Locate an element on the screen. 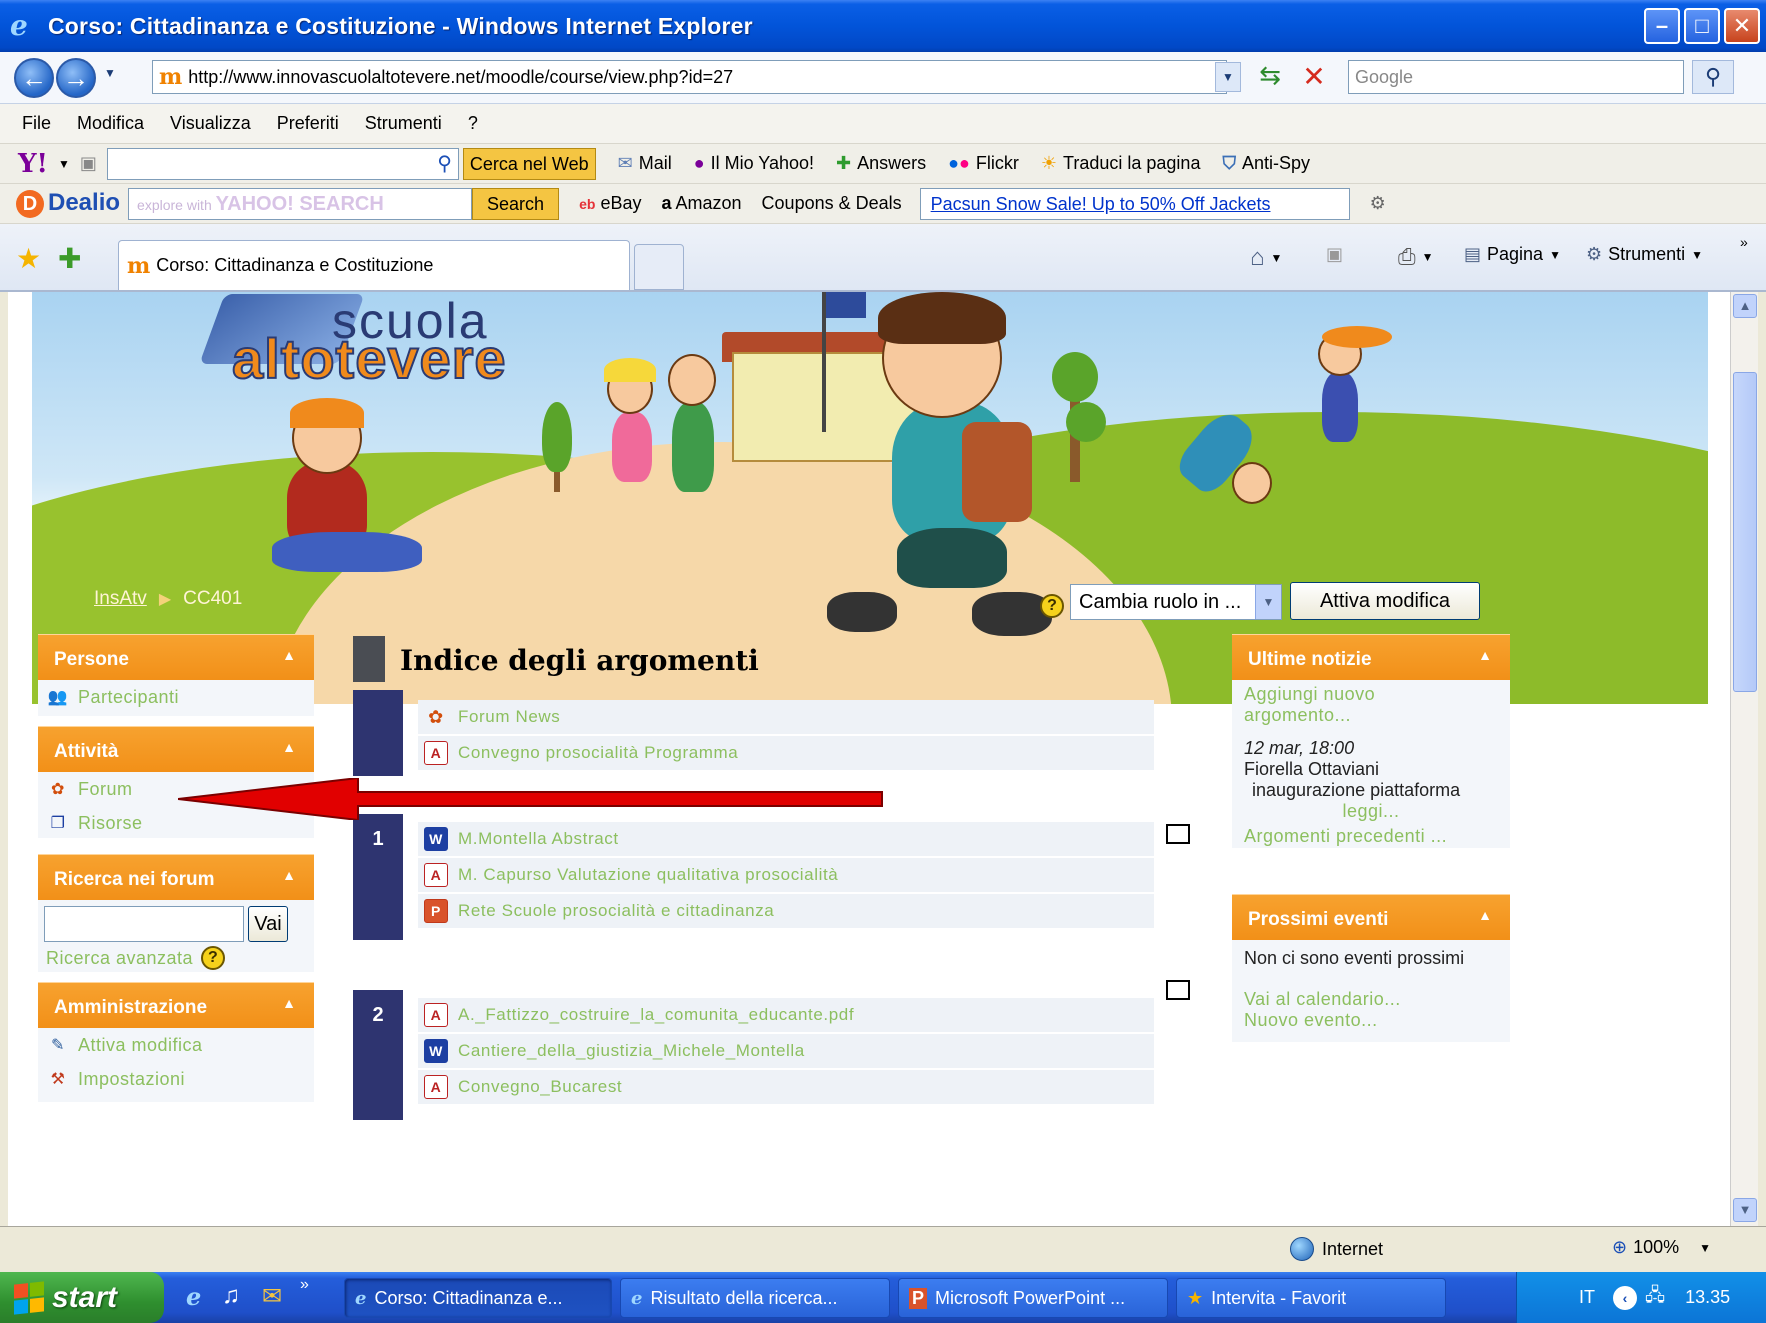 The width and height of the screenshot is (1766, 1323). show-hidden-icons-icon: ‹ is located at coordinates (1625, 1297).